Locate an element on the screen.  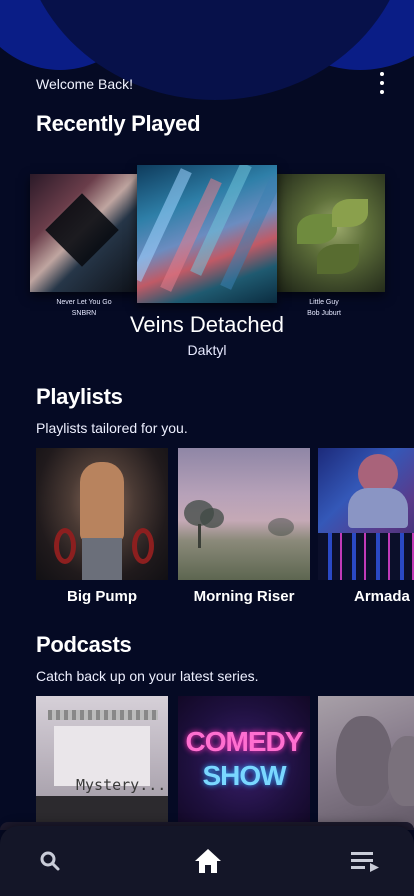
playlist-card-morning-riser is located at coordinates (244, 514).